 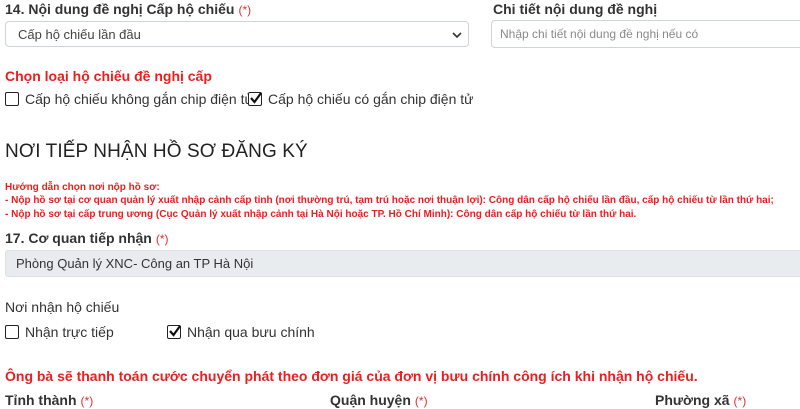 What do you see at coordinates (78, 238) in the screenshot?
I see `field17-label-text: 17. Cơ quan tiếp nhận` at bounding box center [78, 238].